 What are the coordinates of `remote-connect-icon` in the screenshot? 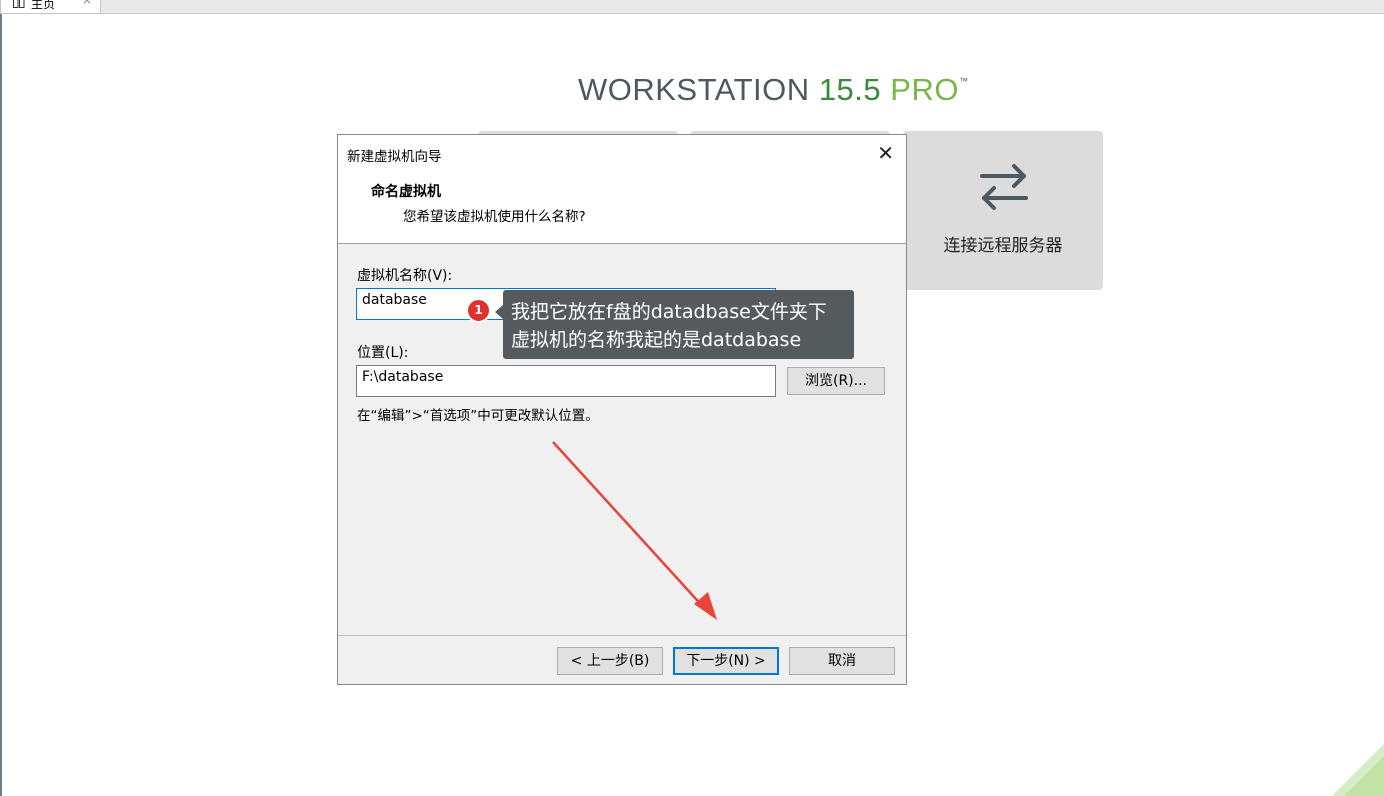 It's located at (1004, 189).